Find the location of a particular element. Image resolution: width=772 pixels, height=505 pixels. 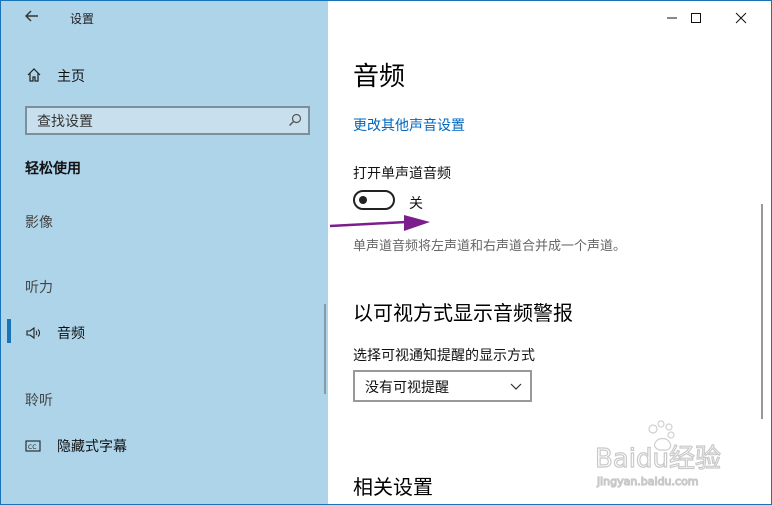

maximize-icon is located at coordinates (696, 18).